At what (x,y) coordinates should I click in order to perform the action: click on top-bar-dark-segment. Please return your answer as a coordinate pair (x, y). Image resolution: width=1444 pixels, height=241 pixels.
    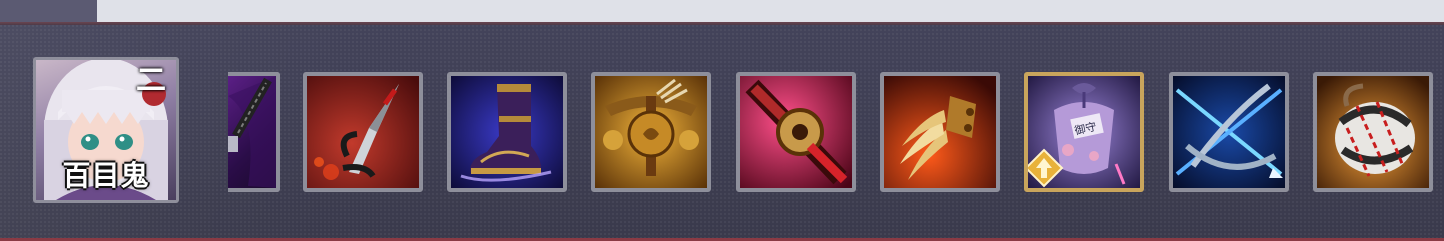
    Looking at the image, I should click on (48, 11).